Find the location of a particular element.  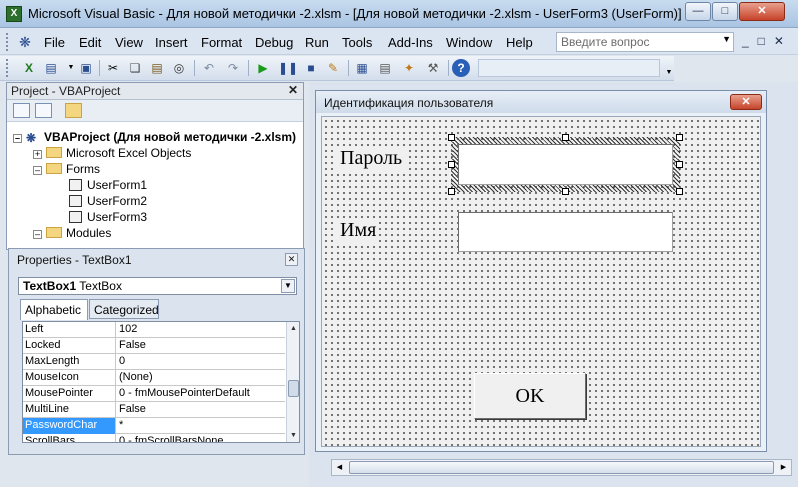

scroll-up-icon: ▲ is located at coordinates (293, 328).